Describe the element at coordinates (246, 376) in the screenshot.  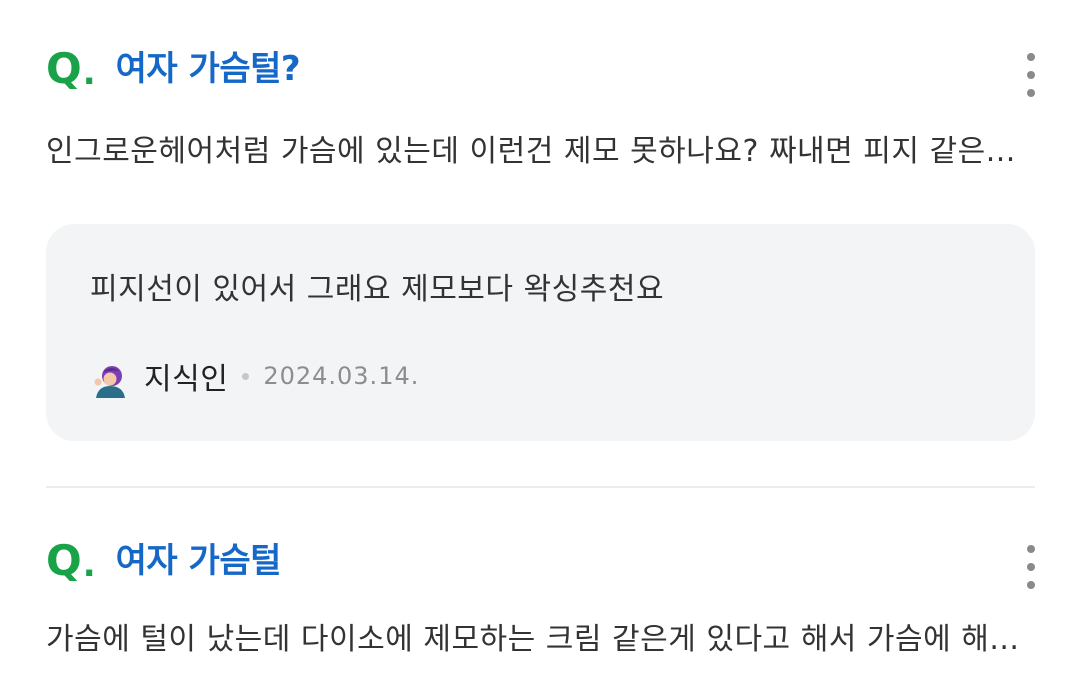
I see `separator-dot` at that location.